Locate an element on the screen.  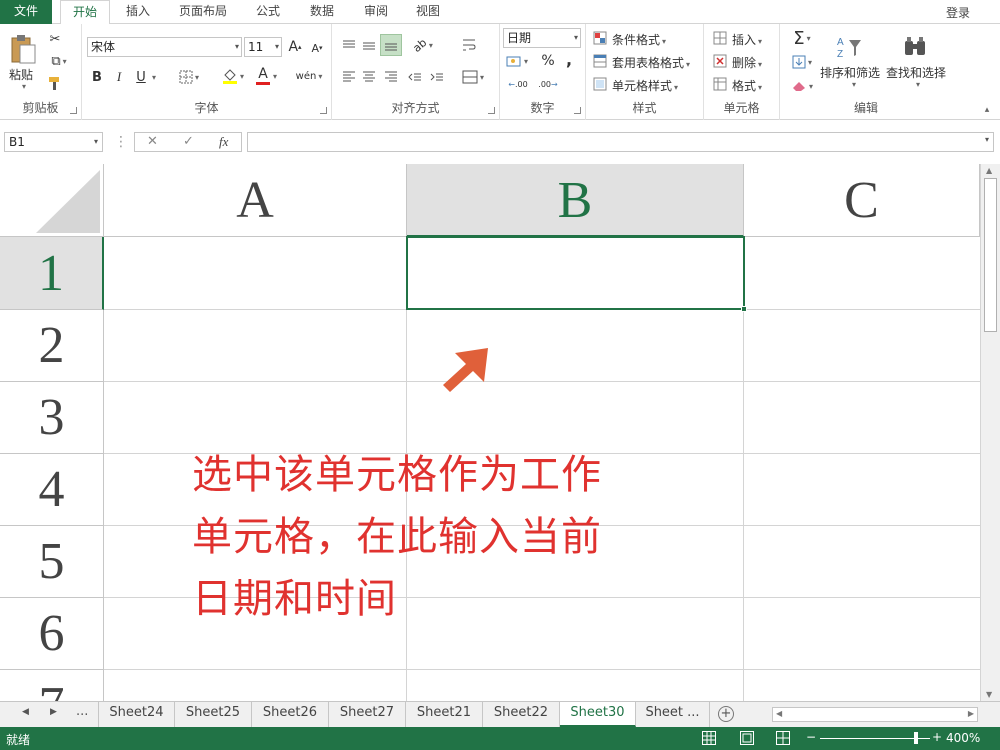
merge-center-icon: ▾ is located at coordinates (473, 77).